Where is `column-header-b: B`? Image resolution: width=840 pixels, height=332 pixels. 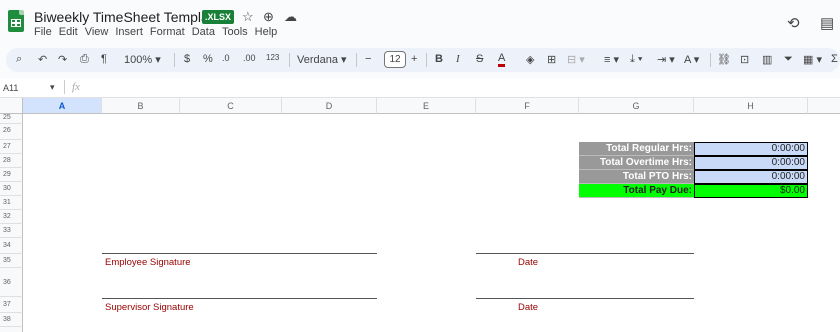 column-header-b: B is located at coordinates (141, 106).